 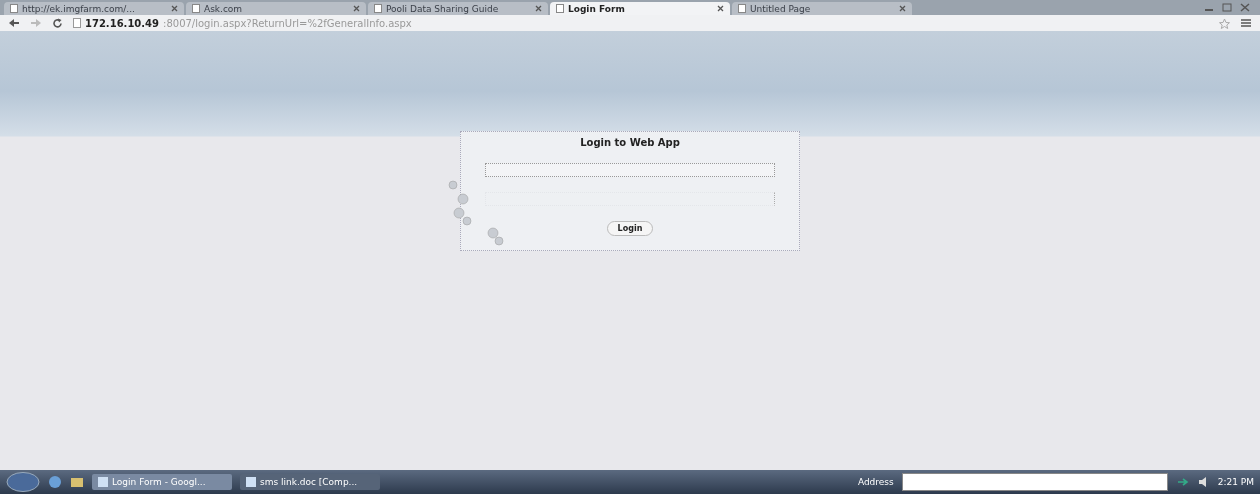 What do you see at coordinates (23, 482) in the screenshot?
I see `start-icon` at bounding box center [23, 482].